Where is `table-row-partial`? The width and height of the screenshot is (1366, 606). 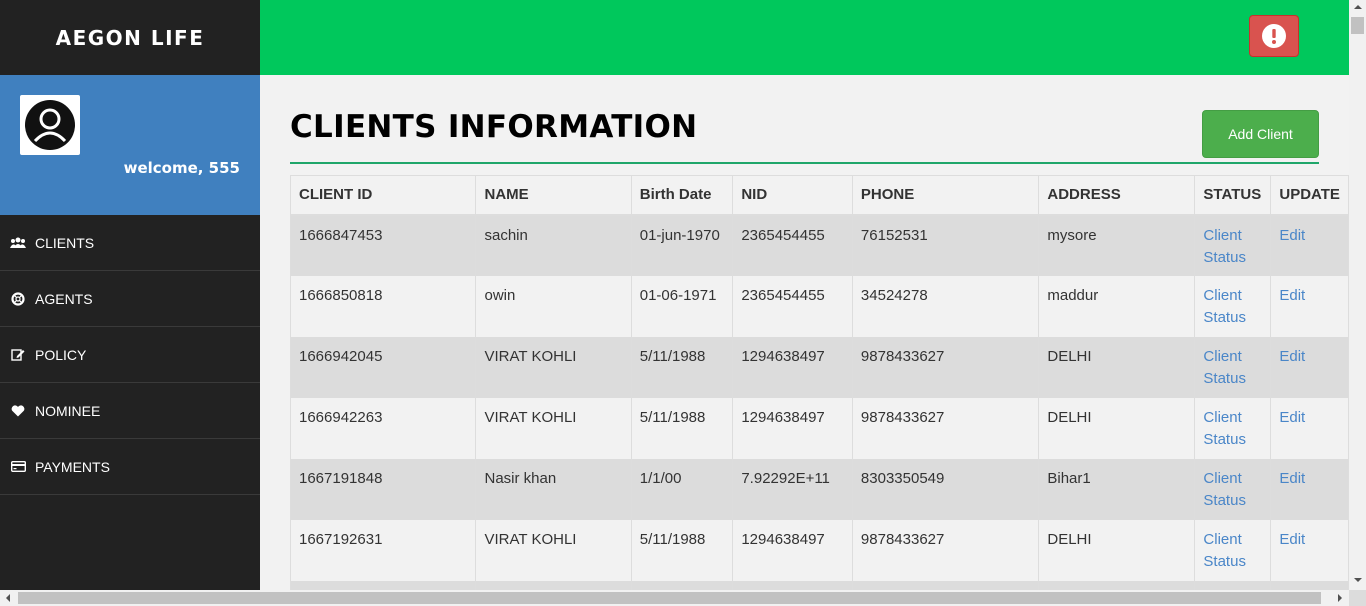 table-row-partial is located at coordinates (819, 585).